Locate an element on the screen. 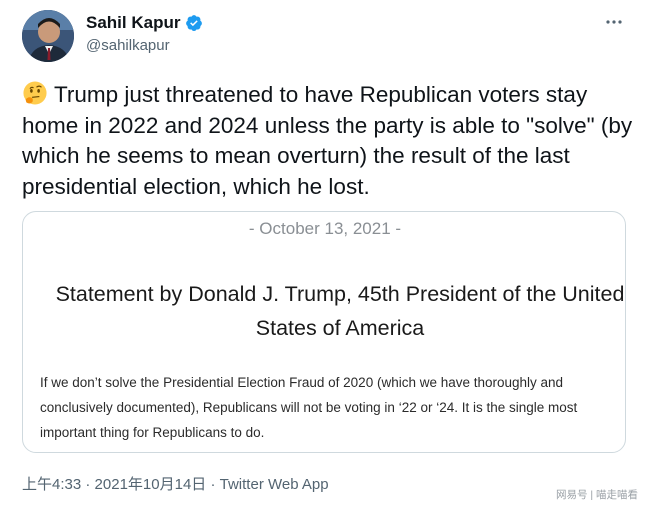 The image size is (650, 507). tweet-date: 2021年10月14日 is located at coordinates (151, 484).